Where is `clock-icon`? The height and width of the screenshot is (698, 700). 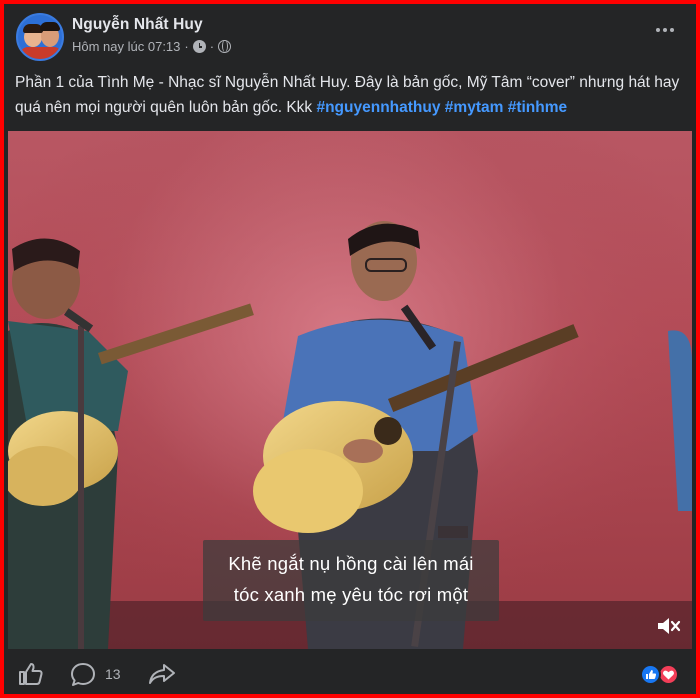
clock-icon is located at coordinates (199, 46).